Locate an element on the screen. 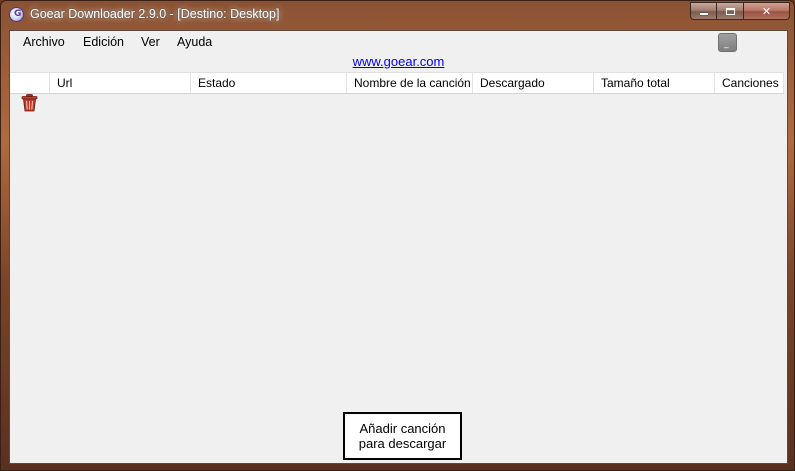 This screenshot has width=795, height=471. maximize-icon is located at coordinates (730, 11).